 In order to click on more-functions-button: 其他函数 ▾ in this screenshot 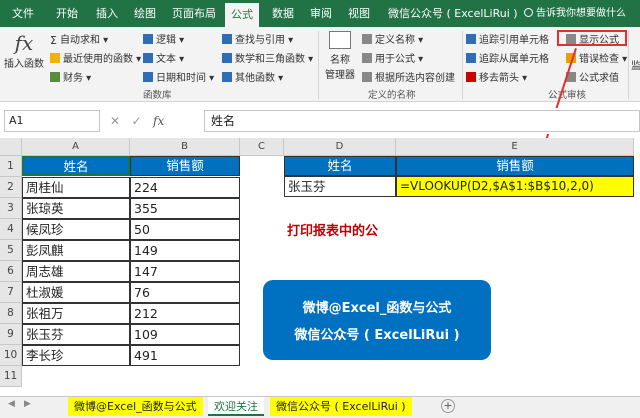, I will do `click(252, 76)`.